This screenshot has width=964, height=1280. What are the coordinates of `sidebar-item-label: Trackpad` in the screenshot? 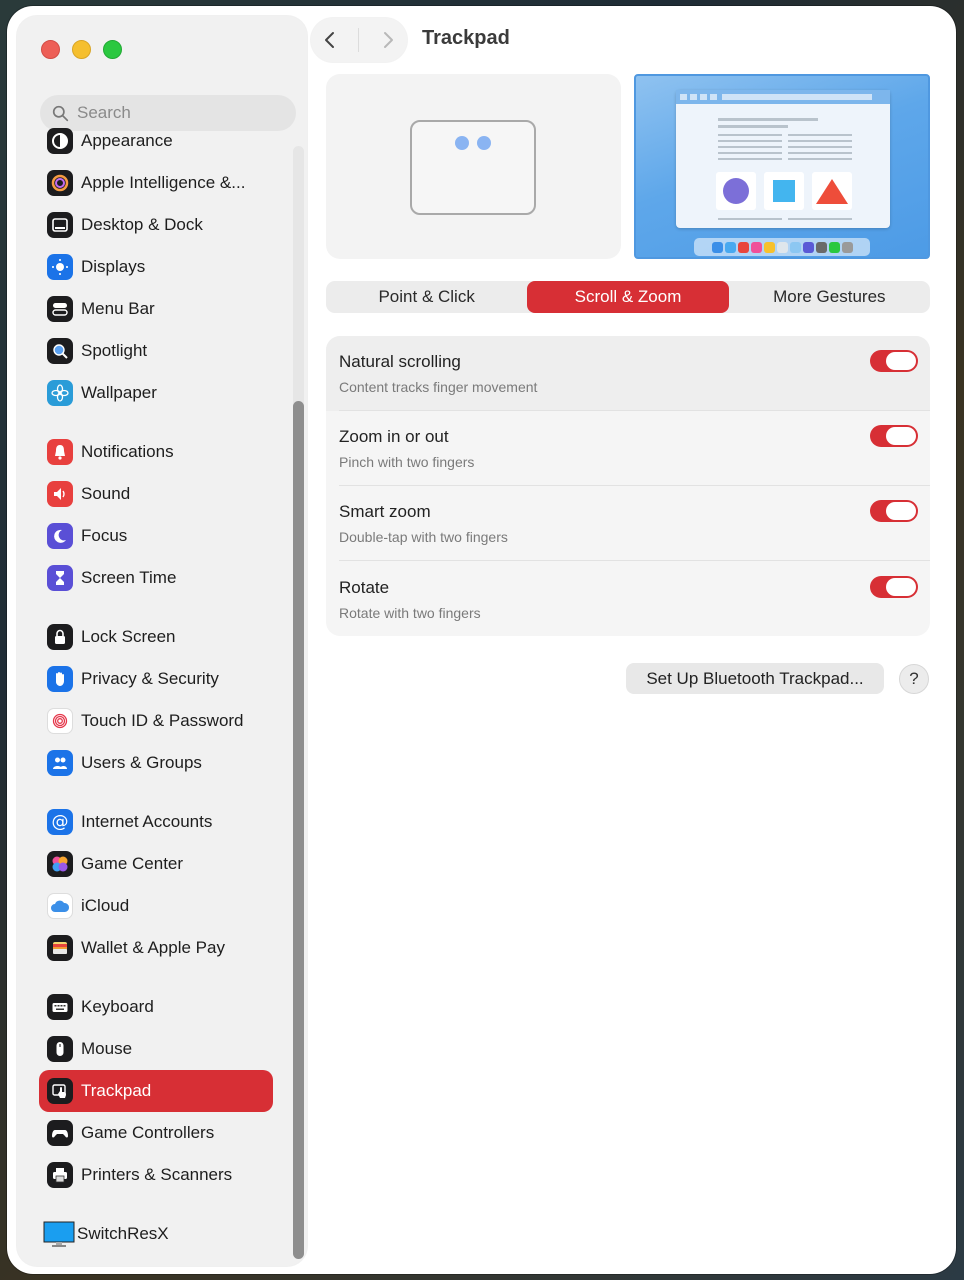 It's located at (116, 1090).